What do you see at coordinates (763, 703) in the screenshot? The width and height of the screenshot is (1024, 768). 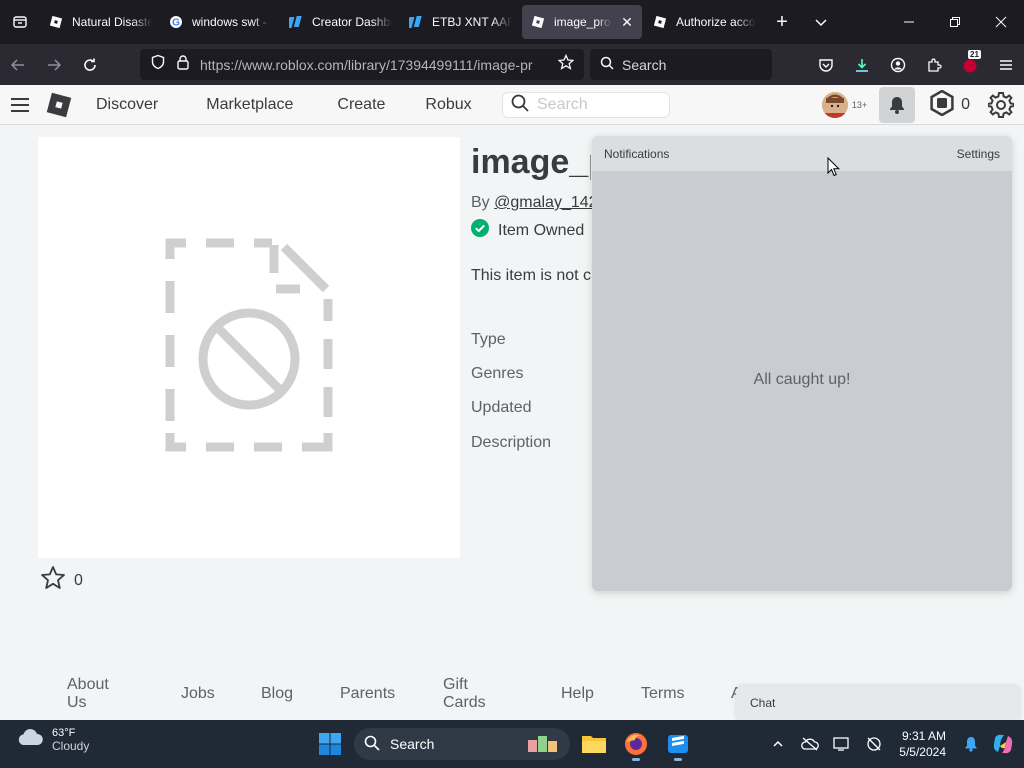 I see `chat-label: Chat` at bounding box center [763, 703].